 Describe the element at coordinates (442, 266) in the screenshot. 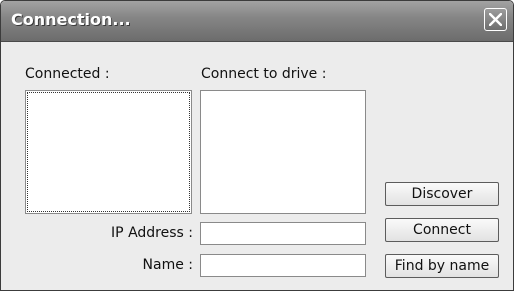

I see `find-by-name-button: Find by name` at that location.